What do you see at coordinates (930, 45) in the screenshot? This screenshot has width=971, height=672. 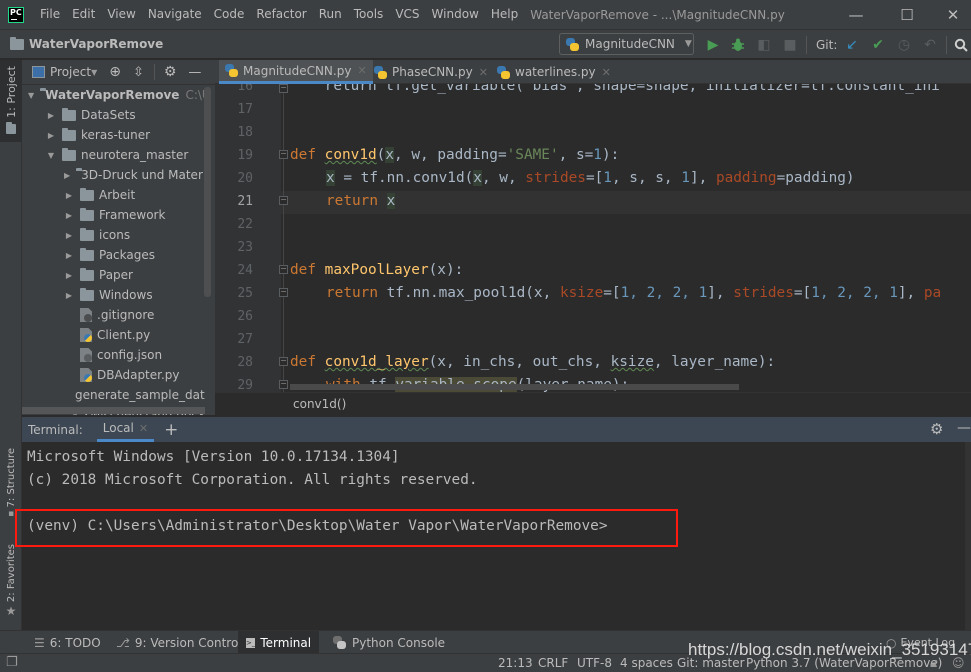 I see `git-rollback-button: ↶` at bounding box center [930, 45].